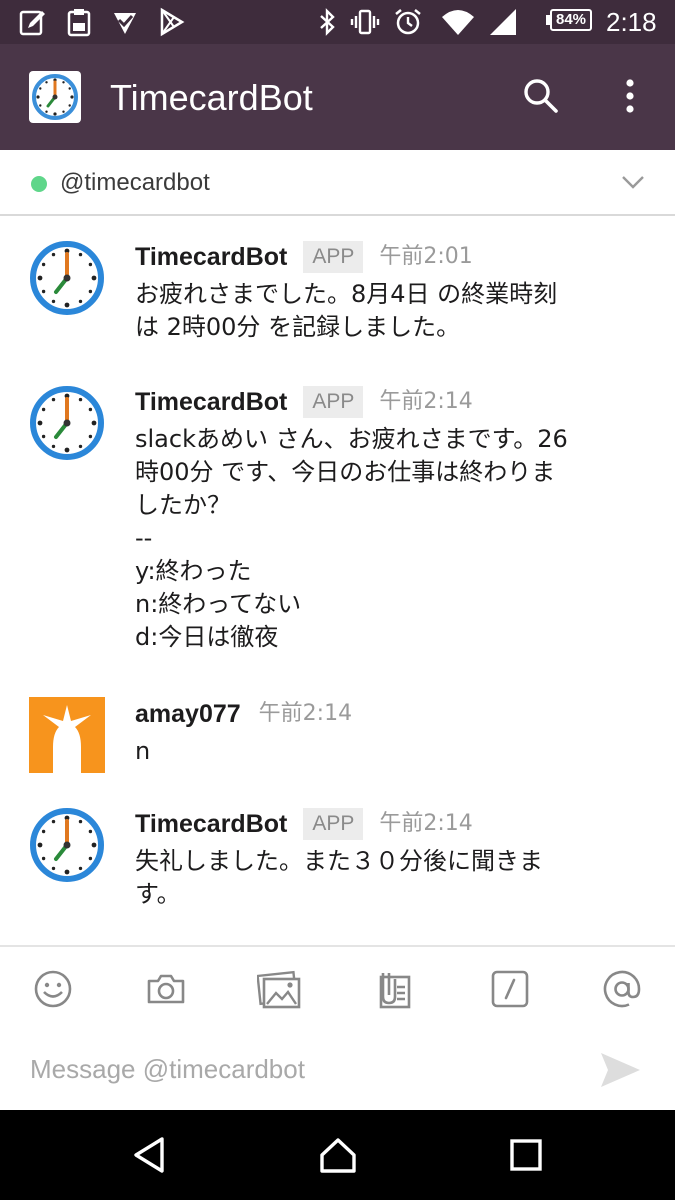 This screenshot has width=675, height=1200. I want to click on message-line: d:今日は徹夜, so click(207, 637).